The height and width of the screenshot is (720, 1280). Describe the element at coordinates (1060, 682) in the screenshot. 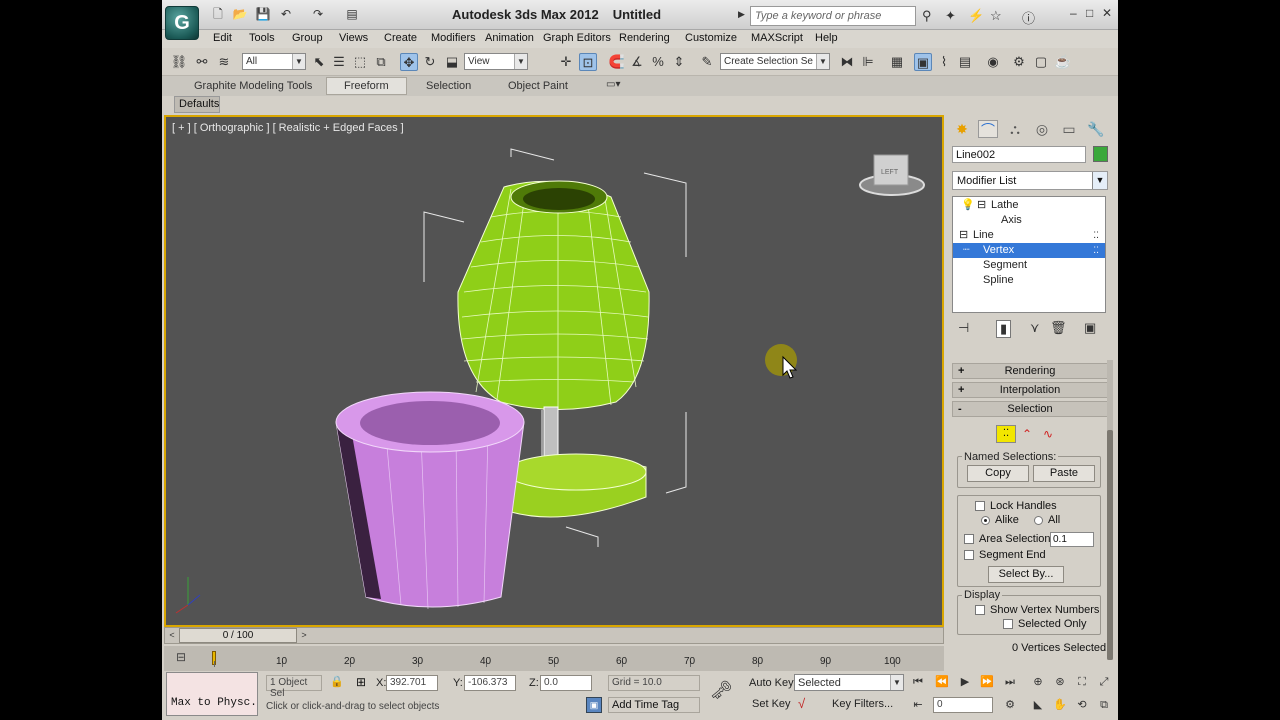

I see `zoom-all-icon: ⊛` at that location.